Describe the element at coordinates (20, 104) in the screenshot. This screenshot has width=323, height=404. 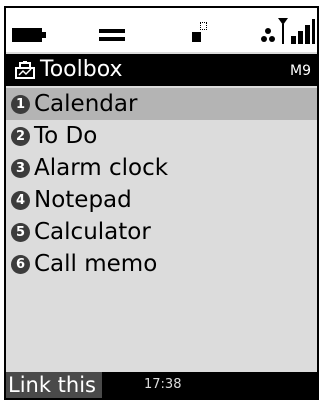
I see `number-badge: 1` at that location.